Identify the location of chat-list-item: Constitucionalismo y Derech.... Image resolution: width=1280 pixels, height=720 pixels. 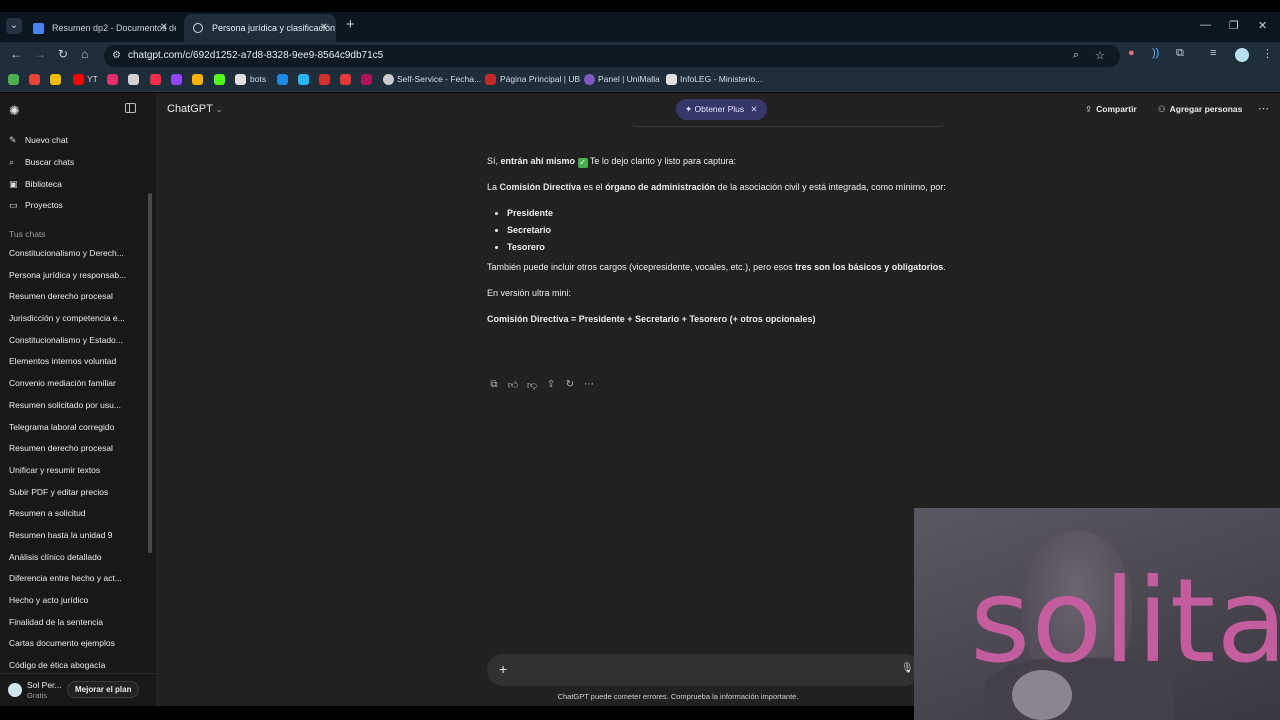
(73, 254).